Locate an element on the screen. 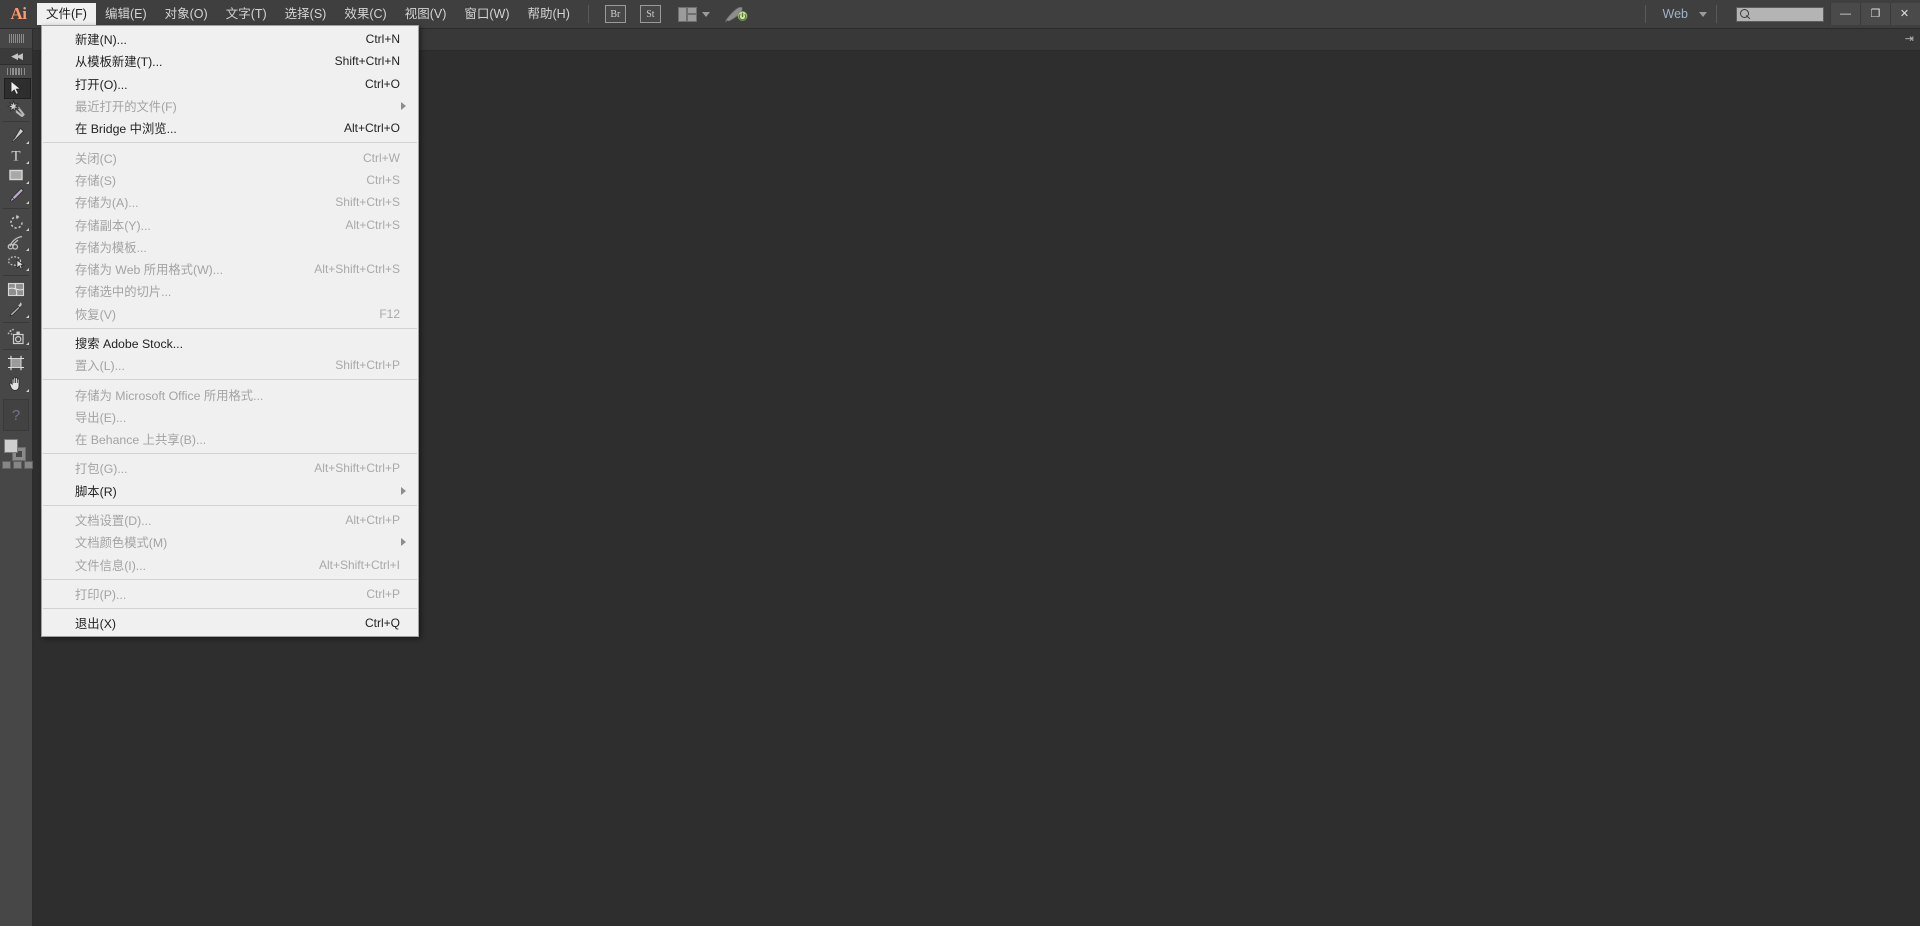 The image size is (1920, 926). paintbrush-tool is located at coordinates (16, 195).